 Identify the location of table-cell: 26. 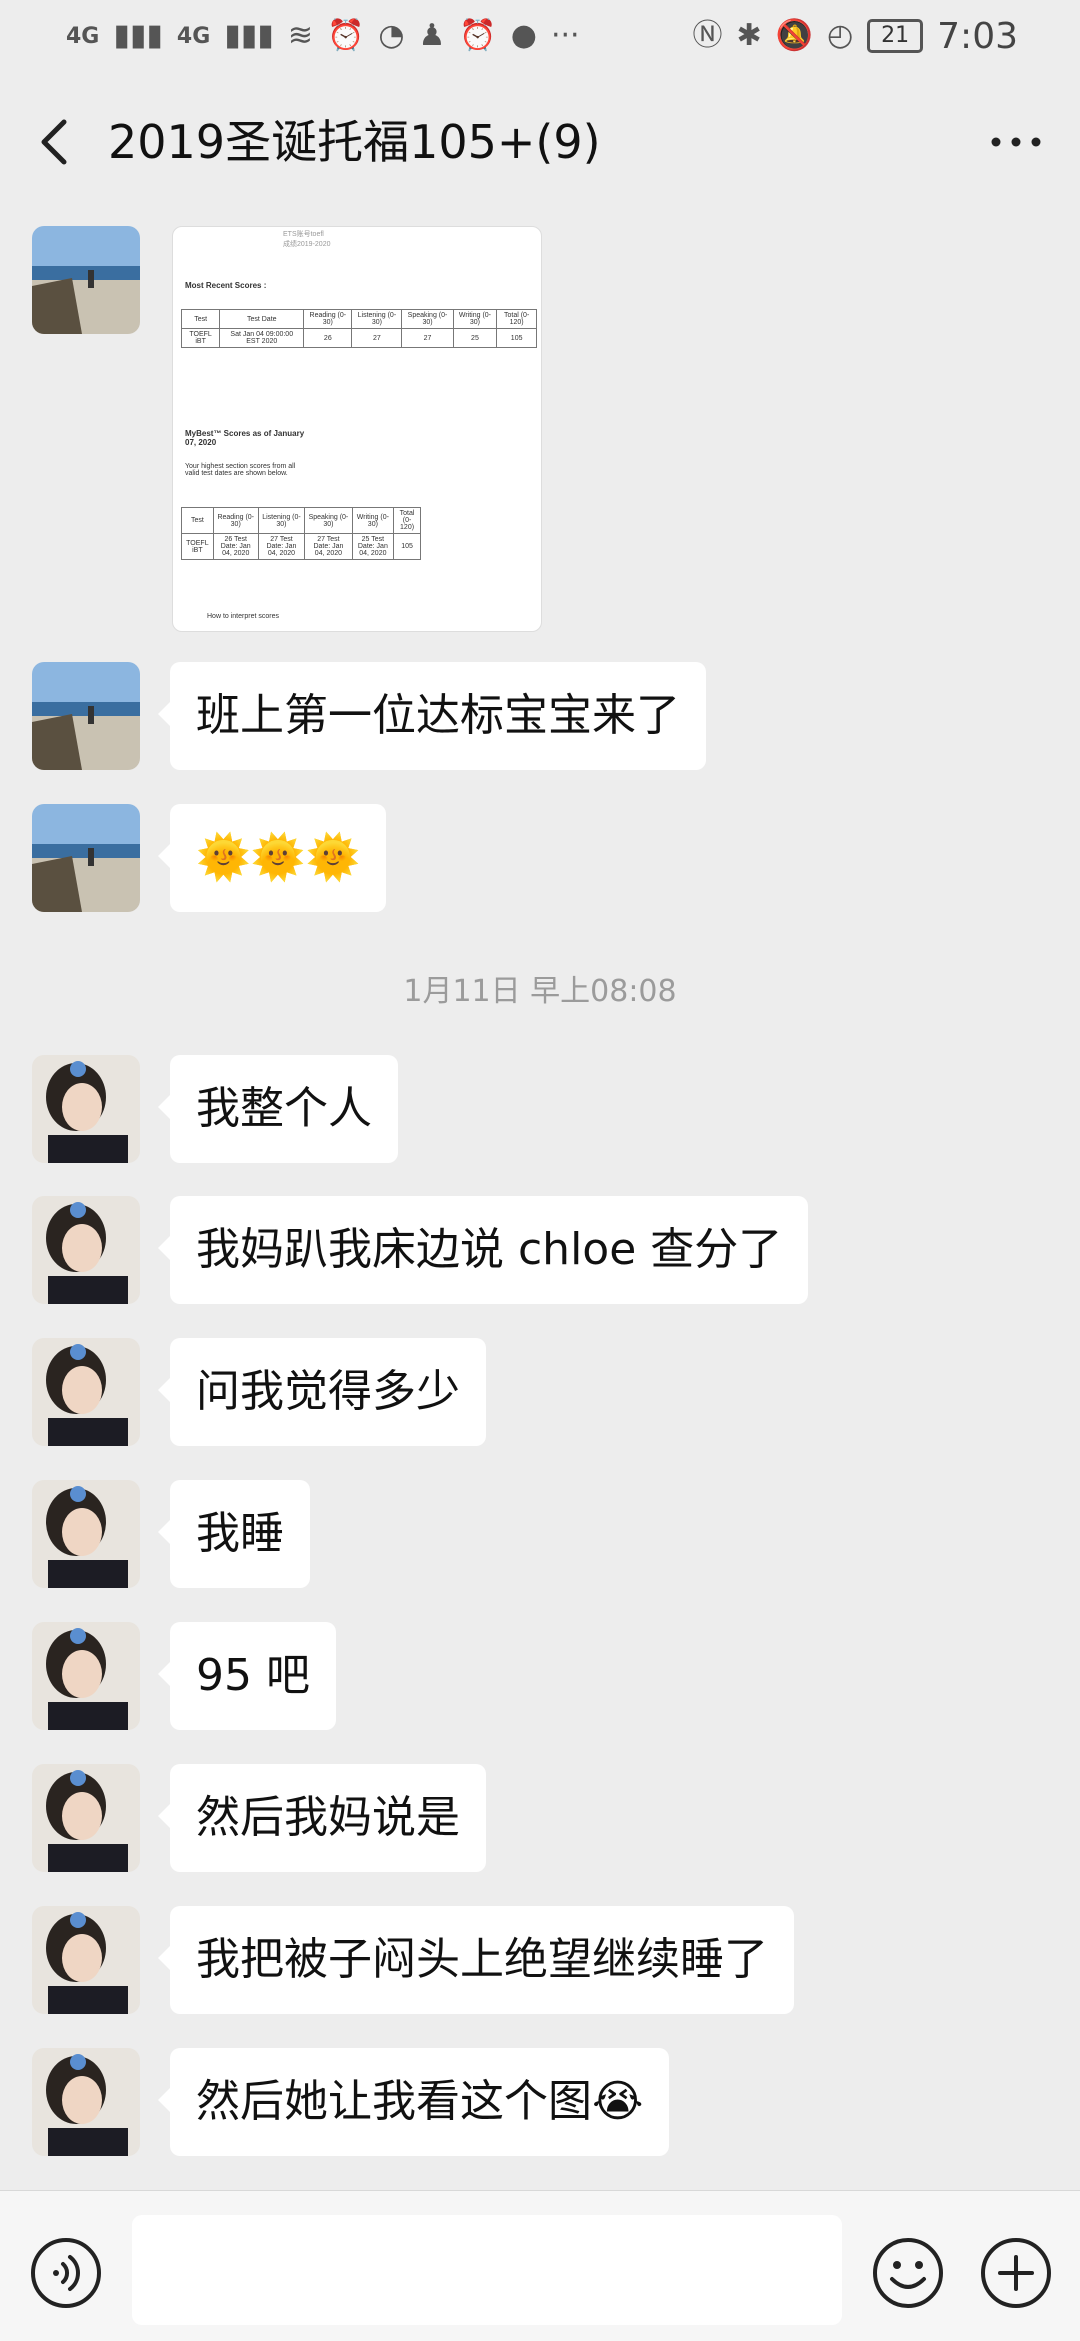
(328, 338).